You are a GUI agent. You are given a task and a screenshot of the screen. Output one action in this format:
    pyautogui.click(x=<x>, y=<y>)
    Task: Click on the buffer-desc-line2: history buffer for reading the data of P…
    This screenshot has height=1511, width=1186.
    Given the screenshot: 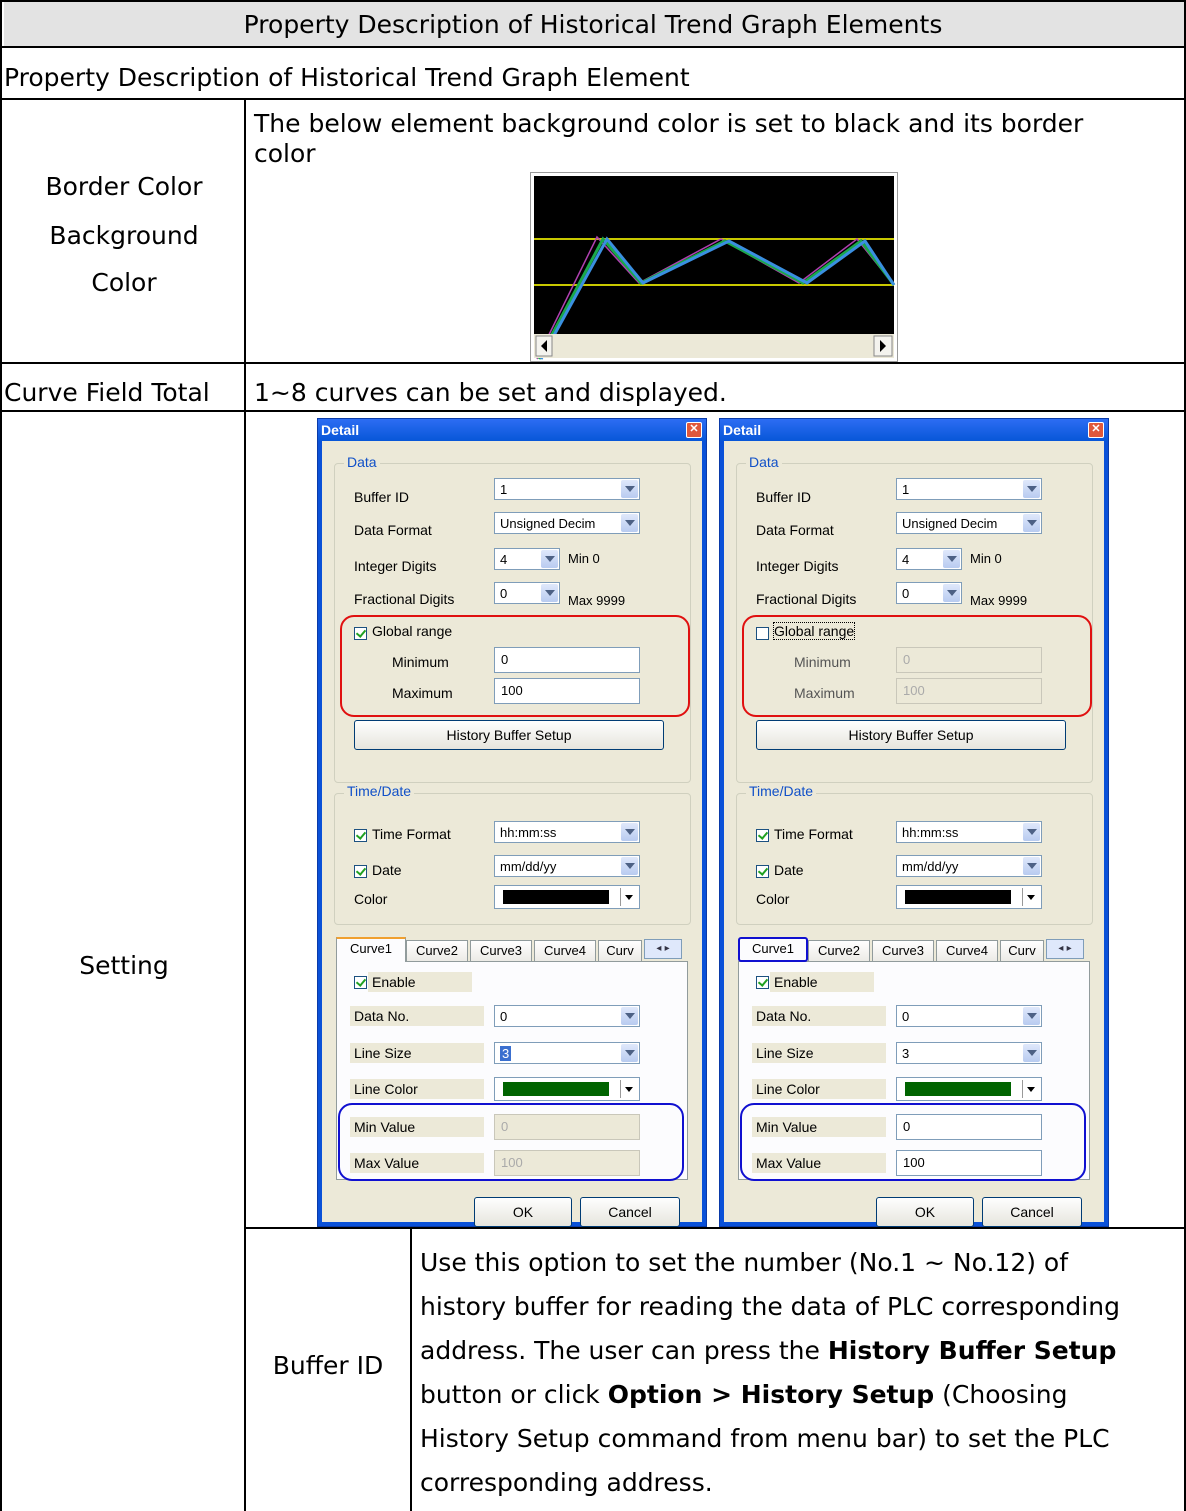 What is the action you would take?
    pyautogui.click(x=770, y=1306)
    